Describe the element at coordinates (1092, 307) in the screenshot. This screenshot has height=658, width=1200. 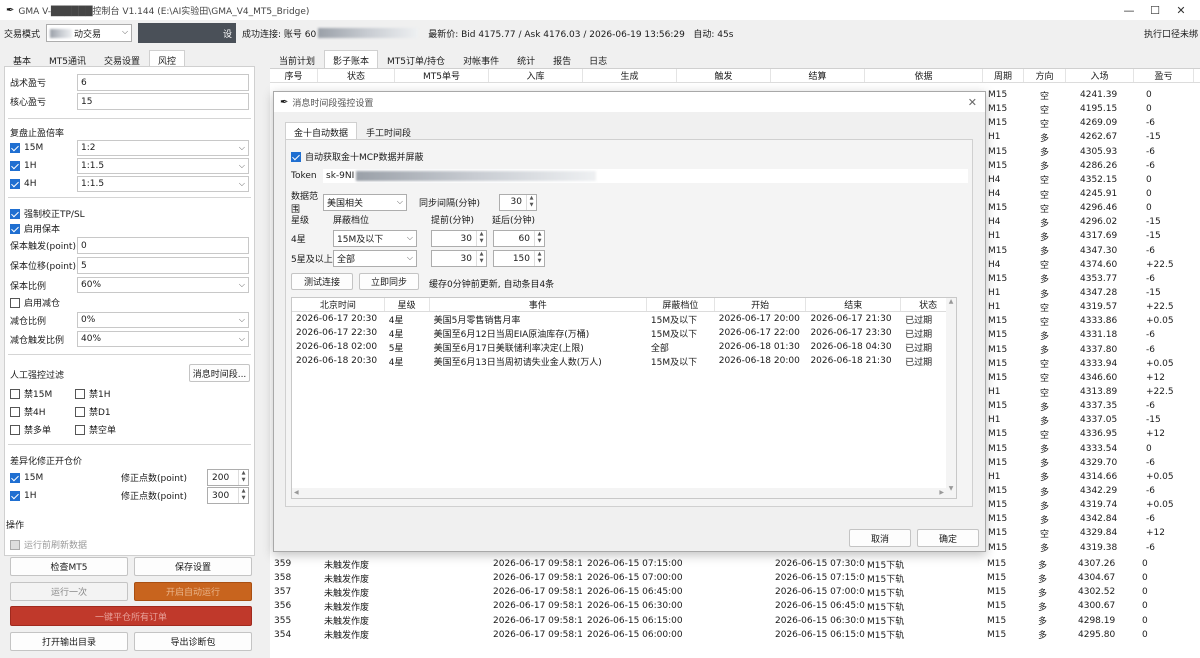
I see `table-row: H1 空 4319.57 +22.5` at that location.